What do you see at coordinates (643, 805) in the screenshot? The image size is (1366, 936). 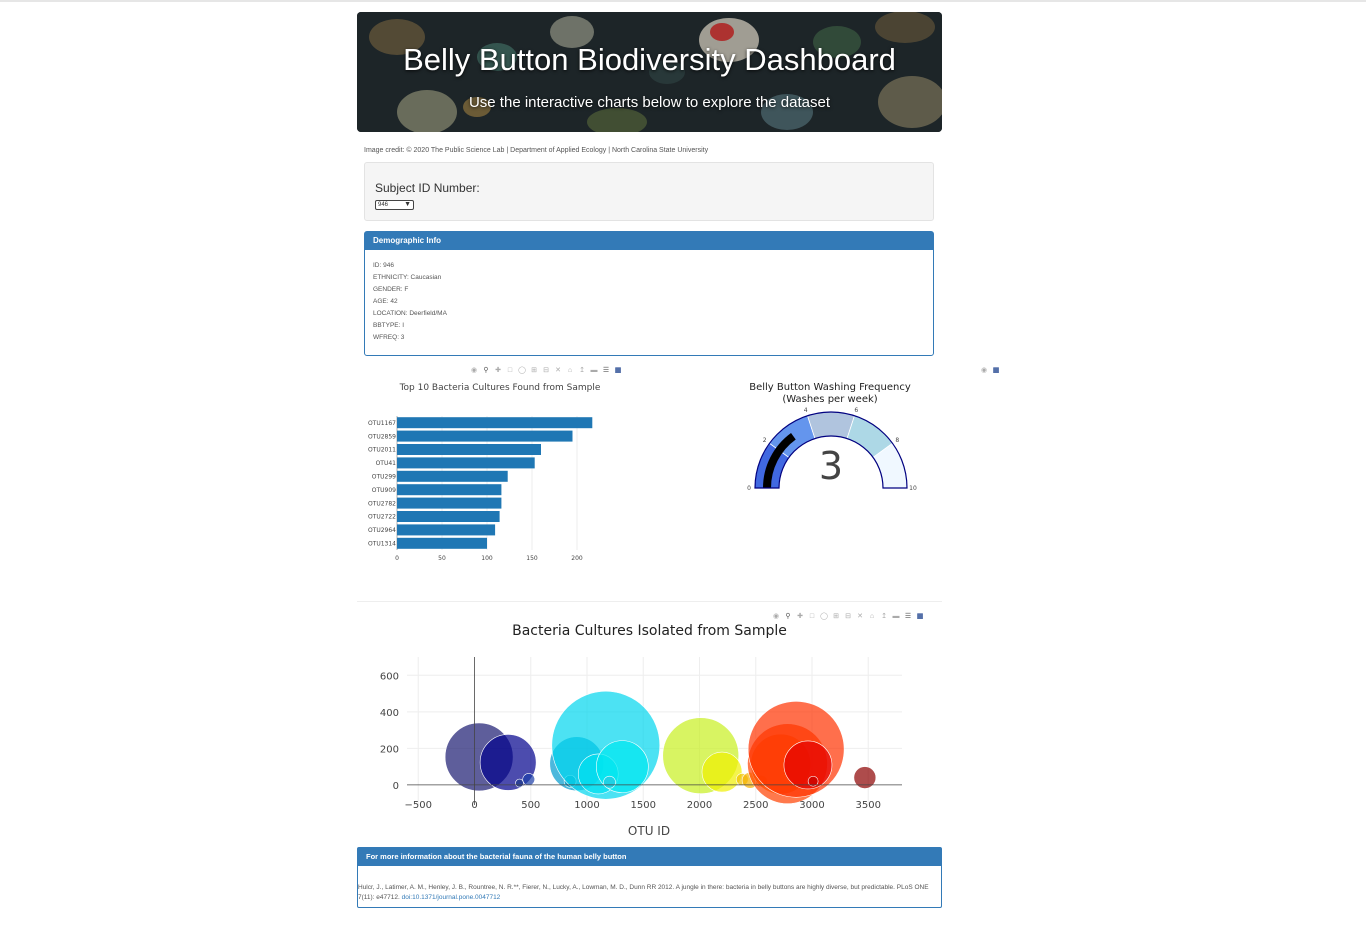 I see `bubble-x-tick-label: 1500` at bounding box center [643, 805].